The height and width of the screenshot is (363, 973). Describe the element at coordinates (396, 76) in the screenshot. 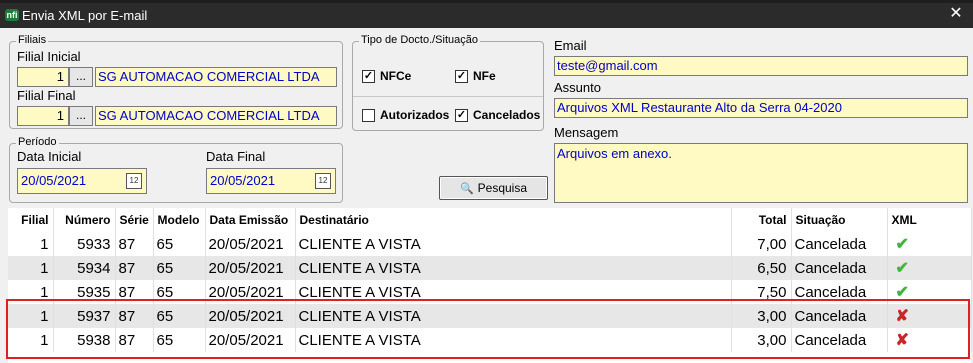

I see `nfce-label: NFCe` at that location.